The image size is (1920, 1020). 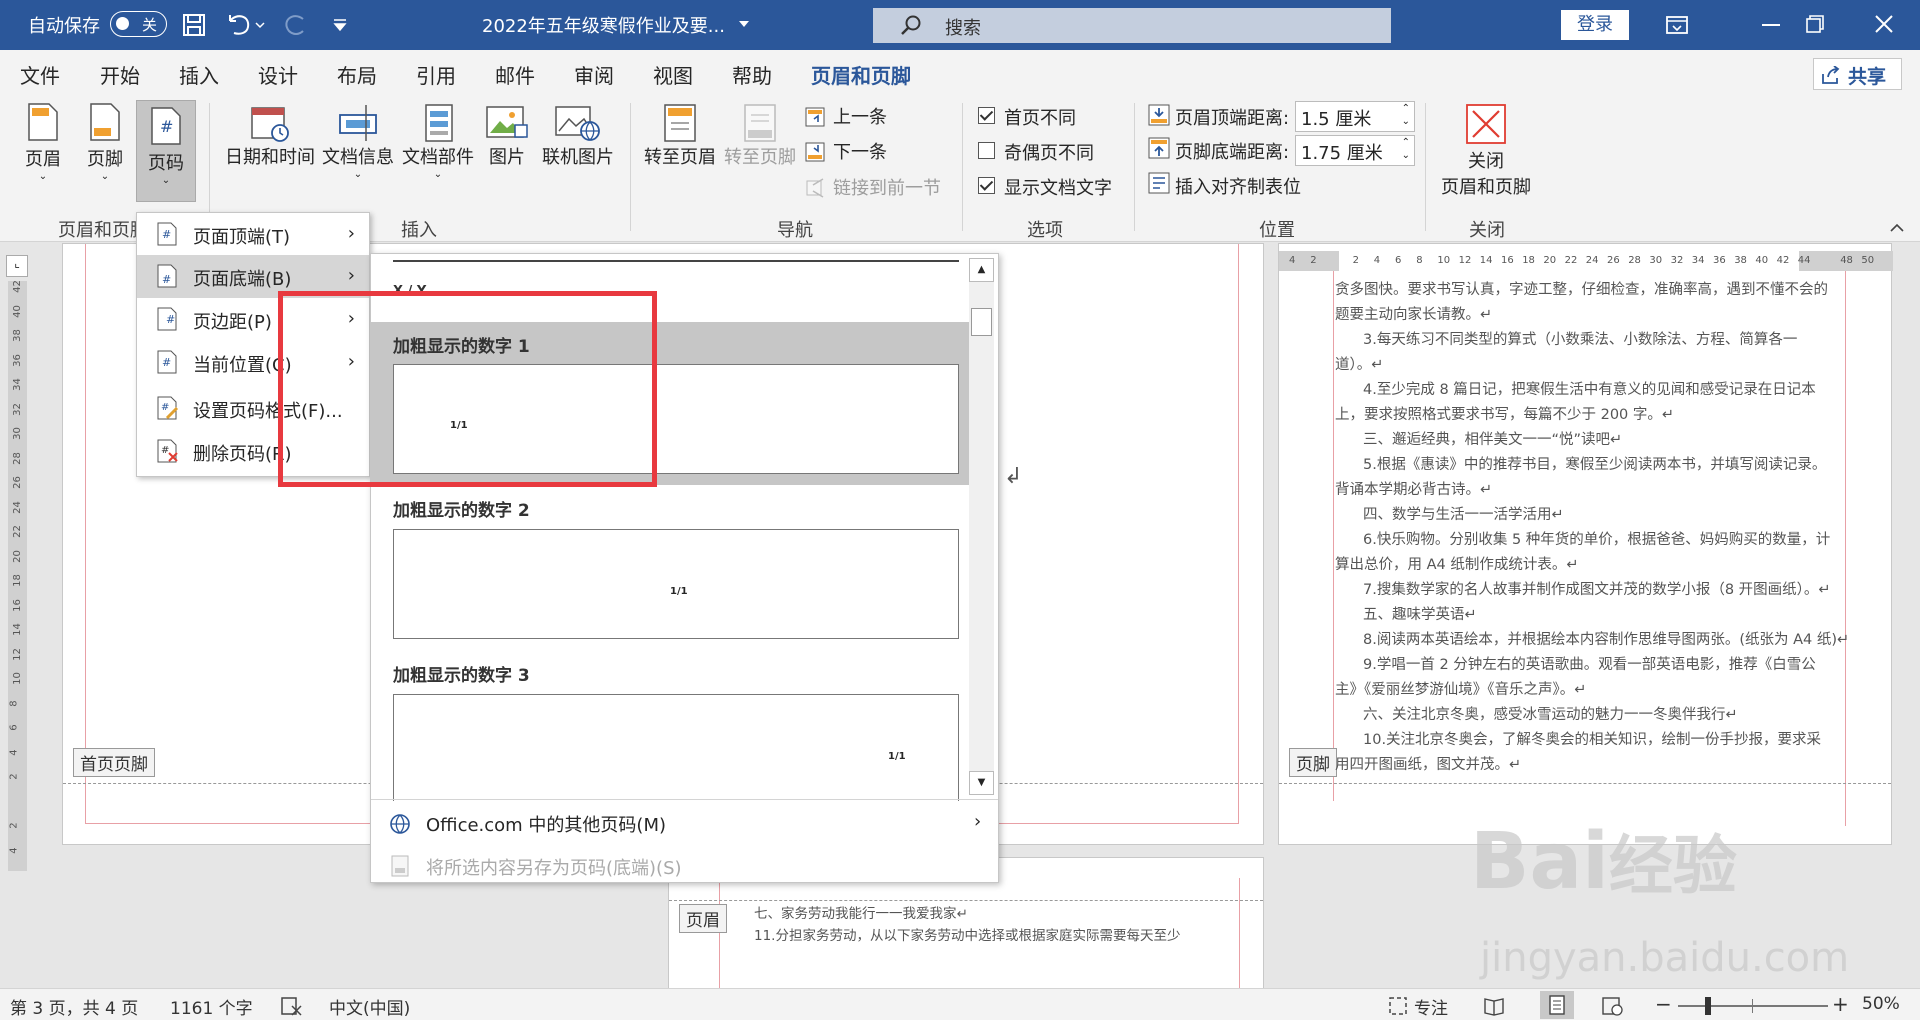 I want to click on doc-line: 3.每天练习不同类型的算式（小数乘法、小数除法、方程、简算各一, so click(x=1580, y=340).